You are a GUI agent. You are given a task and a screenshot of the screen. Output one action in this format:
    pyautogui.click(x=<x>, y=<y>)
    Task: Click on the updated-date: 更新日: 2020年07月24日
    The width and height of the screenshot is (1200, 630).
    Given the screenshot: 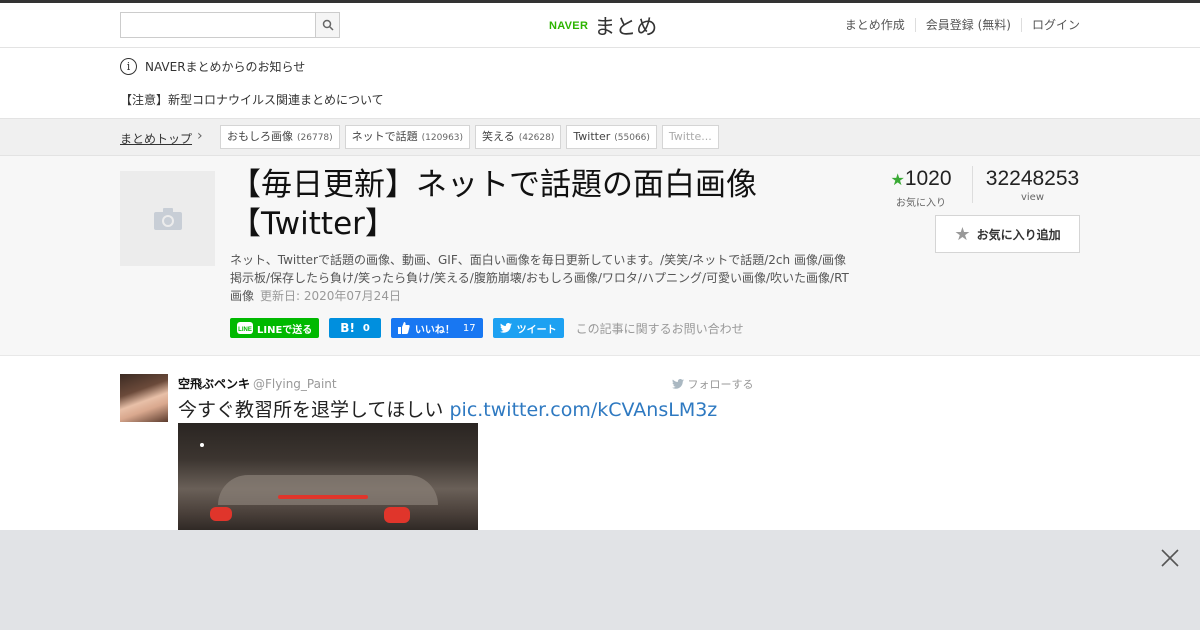 What is the action you would take?
    pyautogui.click(x=330, y=296)
    